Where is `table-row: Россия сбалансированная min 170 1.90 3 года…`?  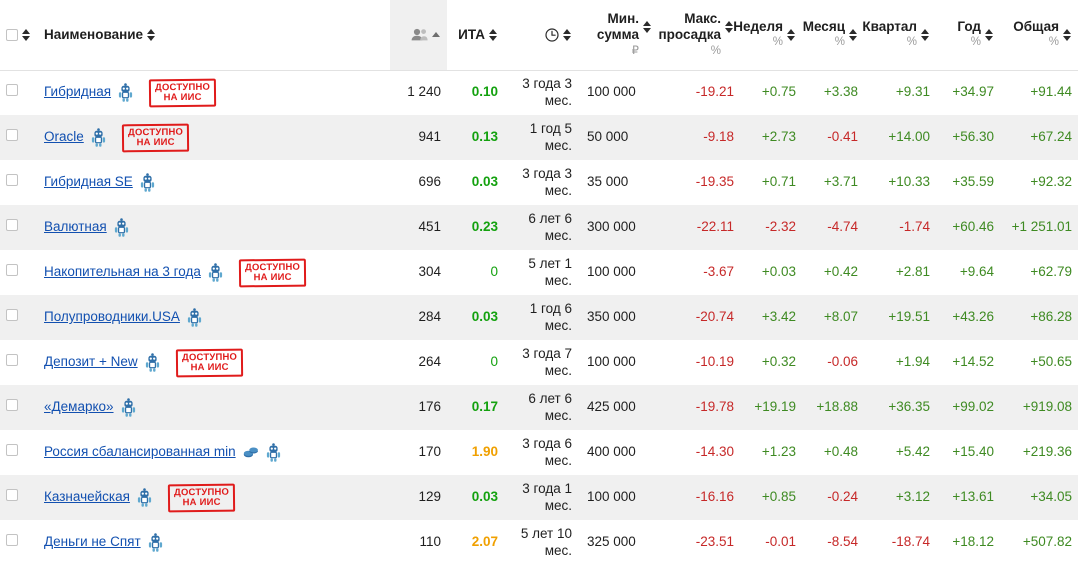
table-row: Россия сбалансированная min 170 1.90 3 года… is located at coordinates (539, 452).